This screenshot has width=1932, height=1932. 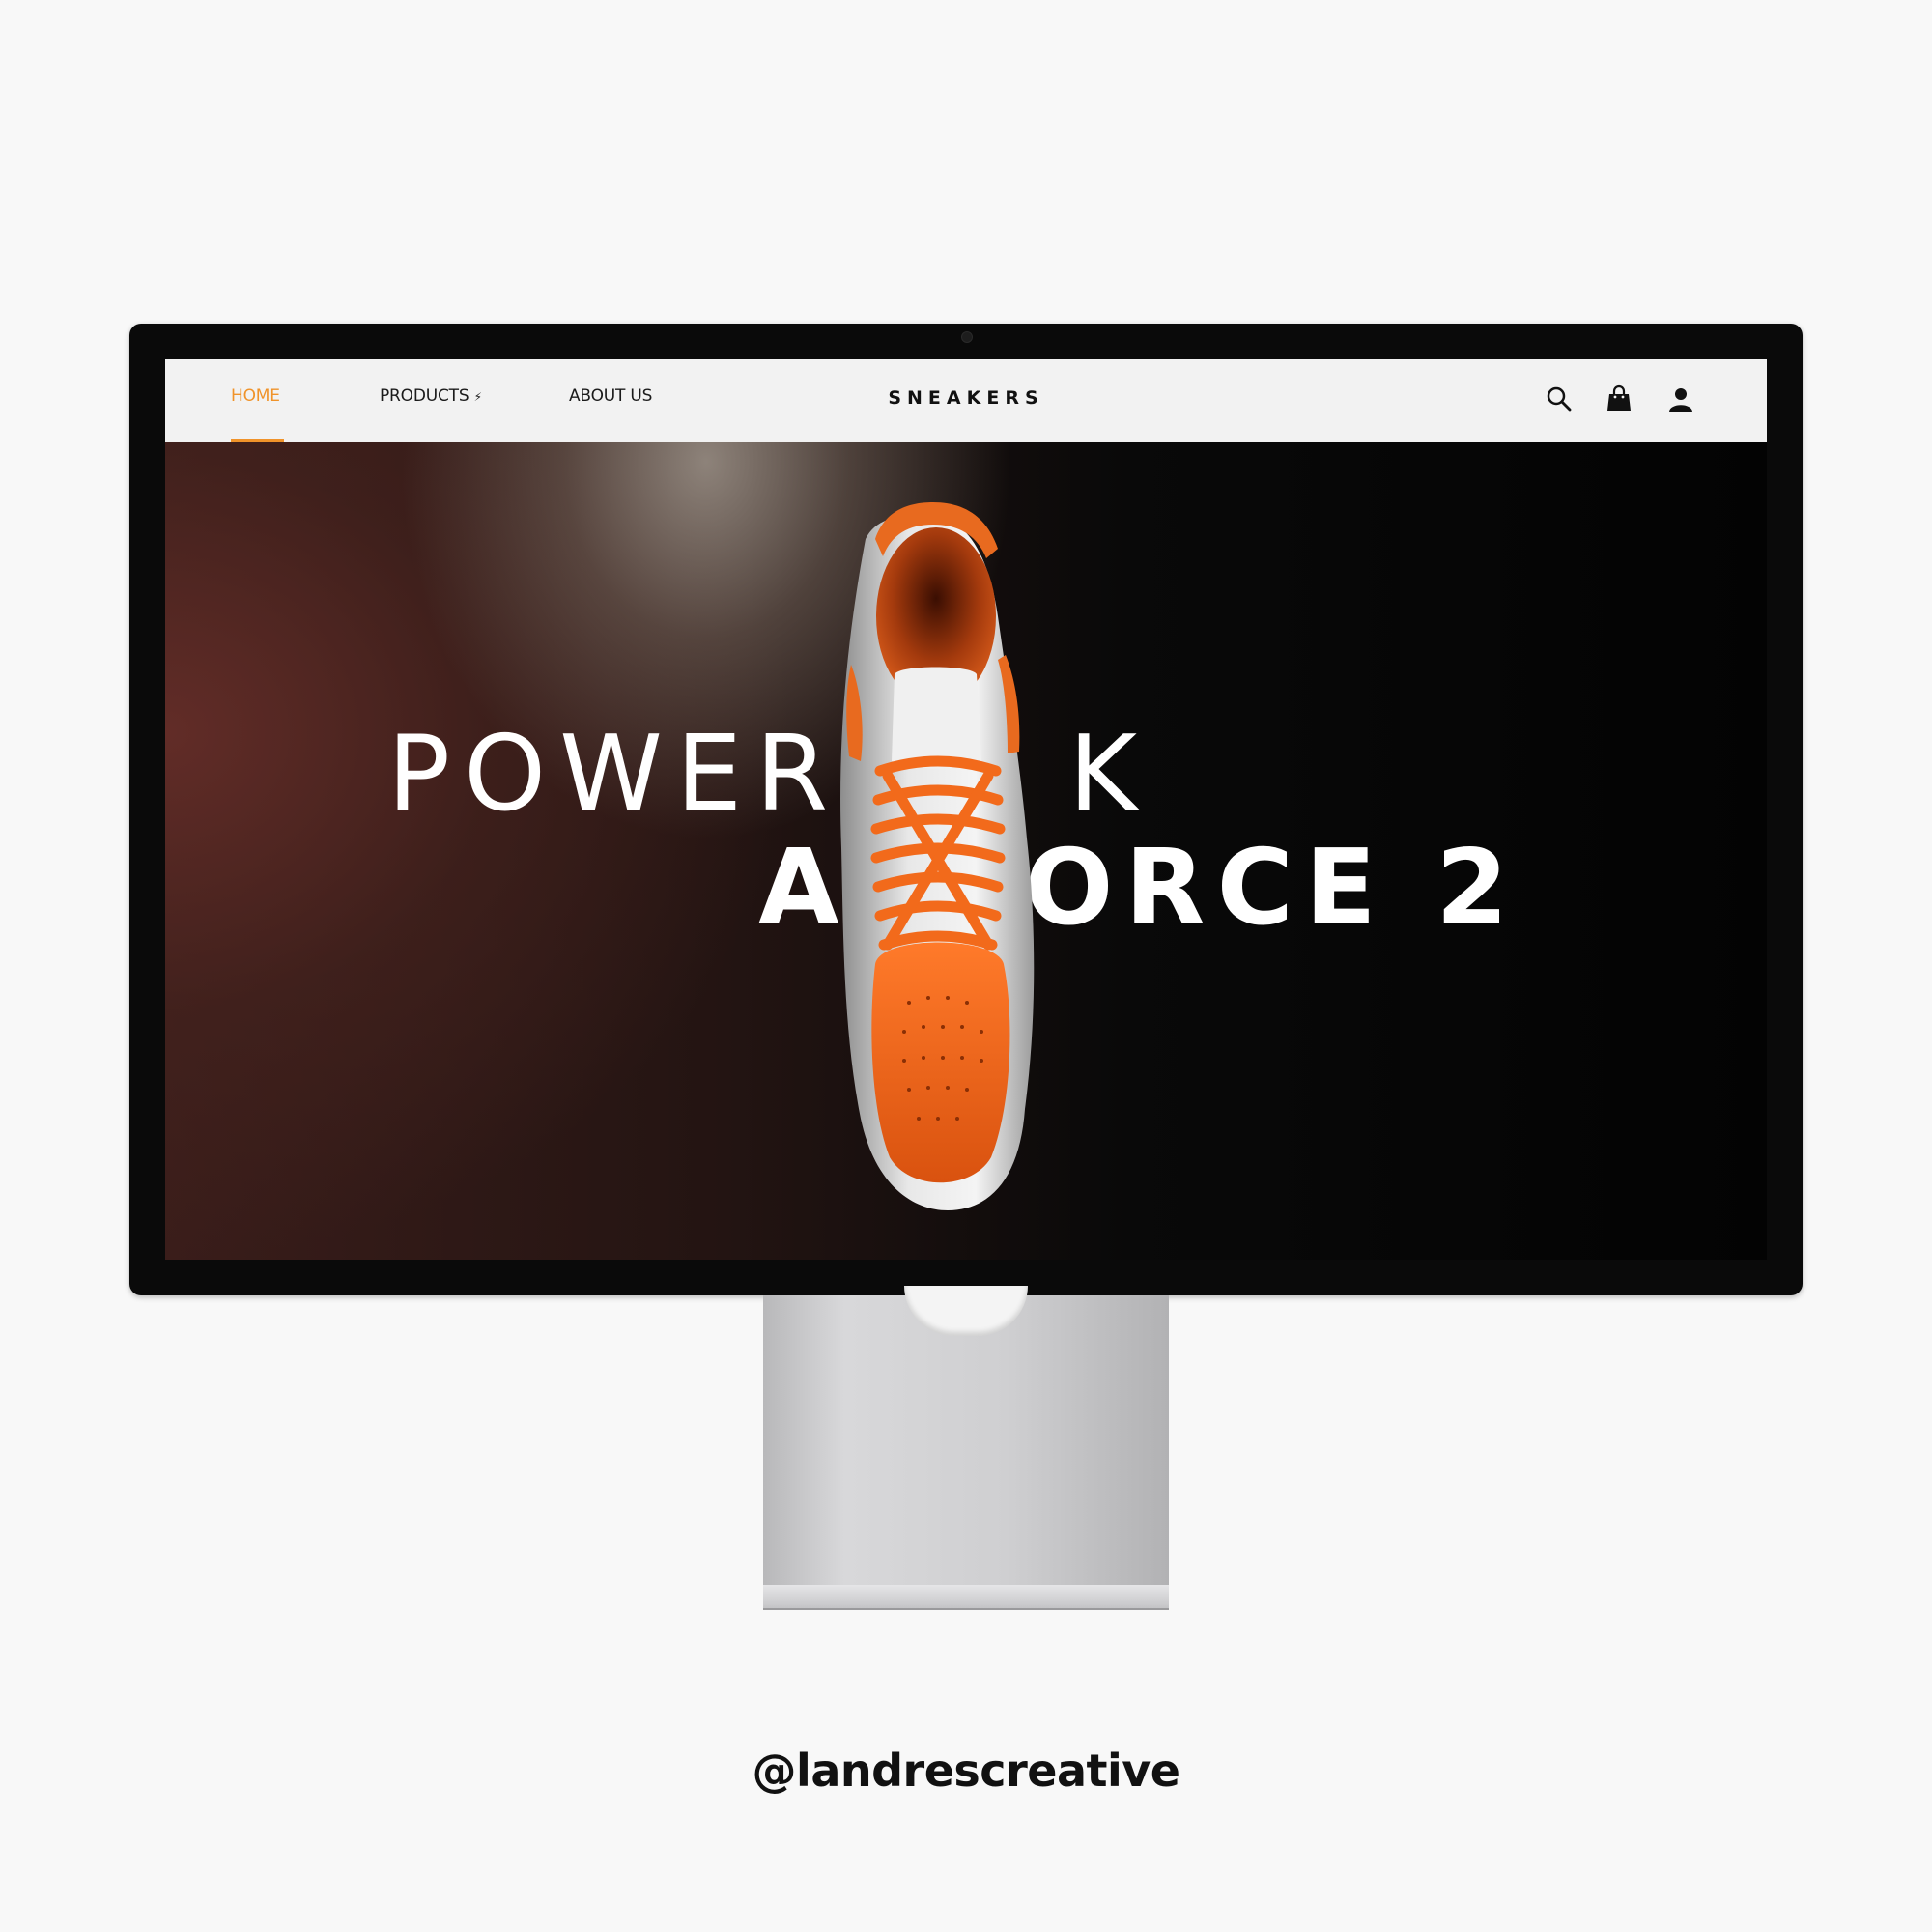 I want to click on search-icon, so click(x=1559, y=398).